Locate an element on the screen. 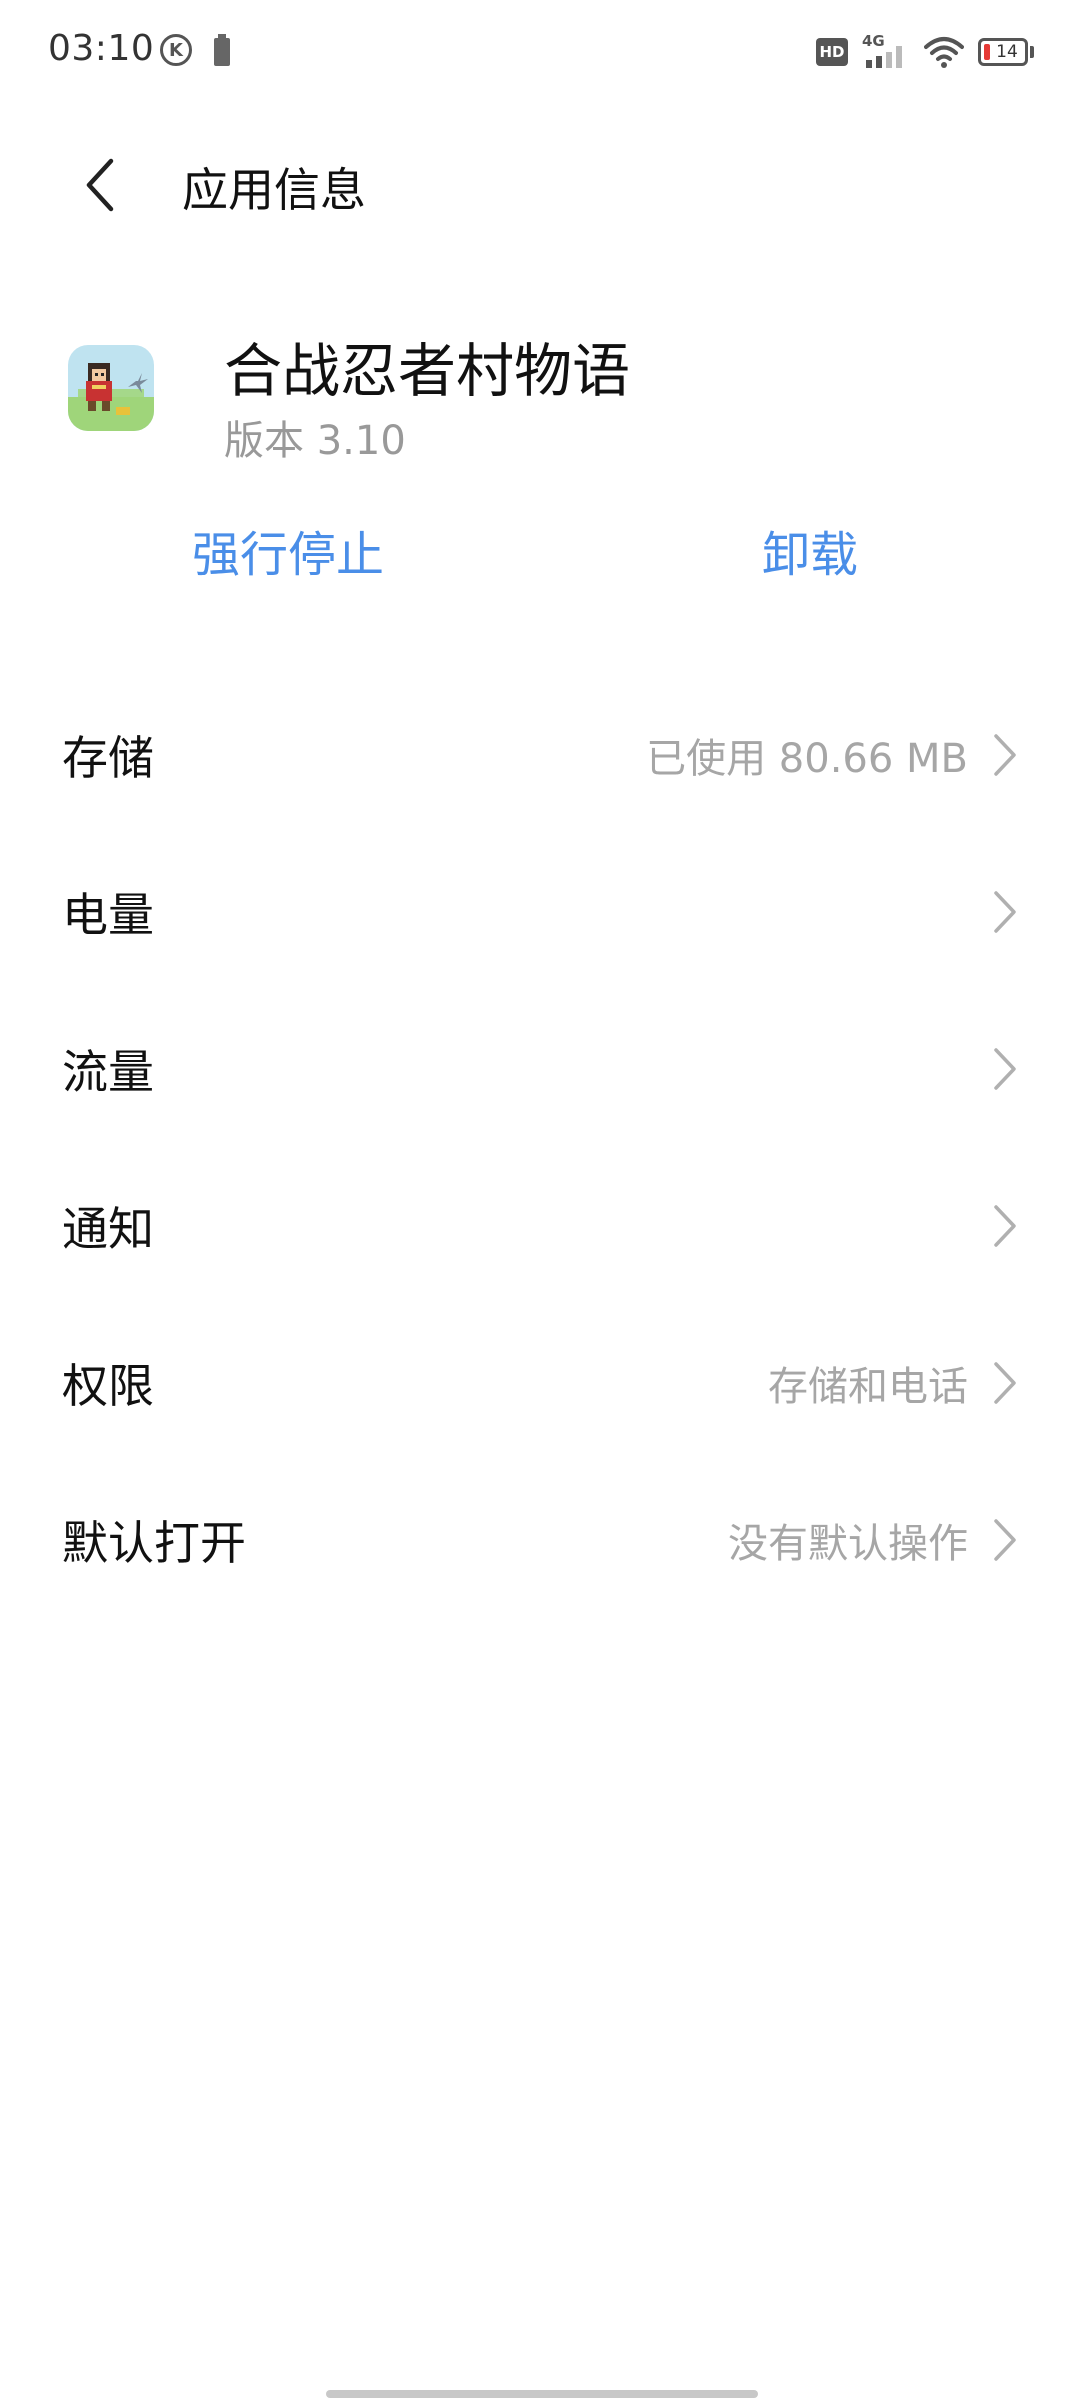 This screenshot has height=2400, width=1080. signal-icon: 4G is located at coordinates (882, 50).